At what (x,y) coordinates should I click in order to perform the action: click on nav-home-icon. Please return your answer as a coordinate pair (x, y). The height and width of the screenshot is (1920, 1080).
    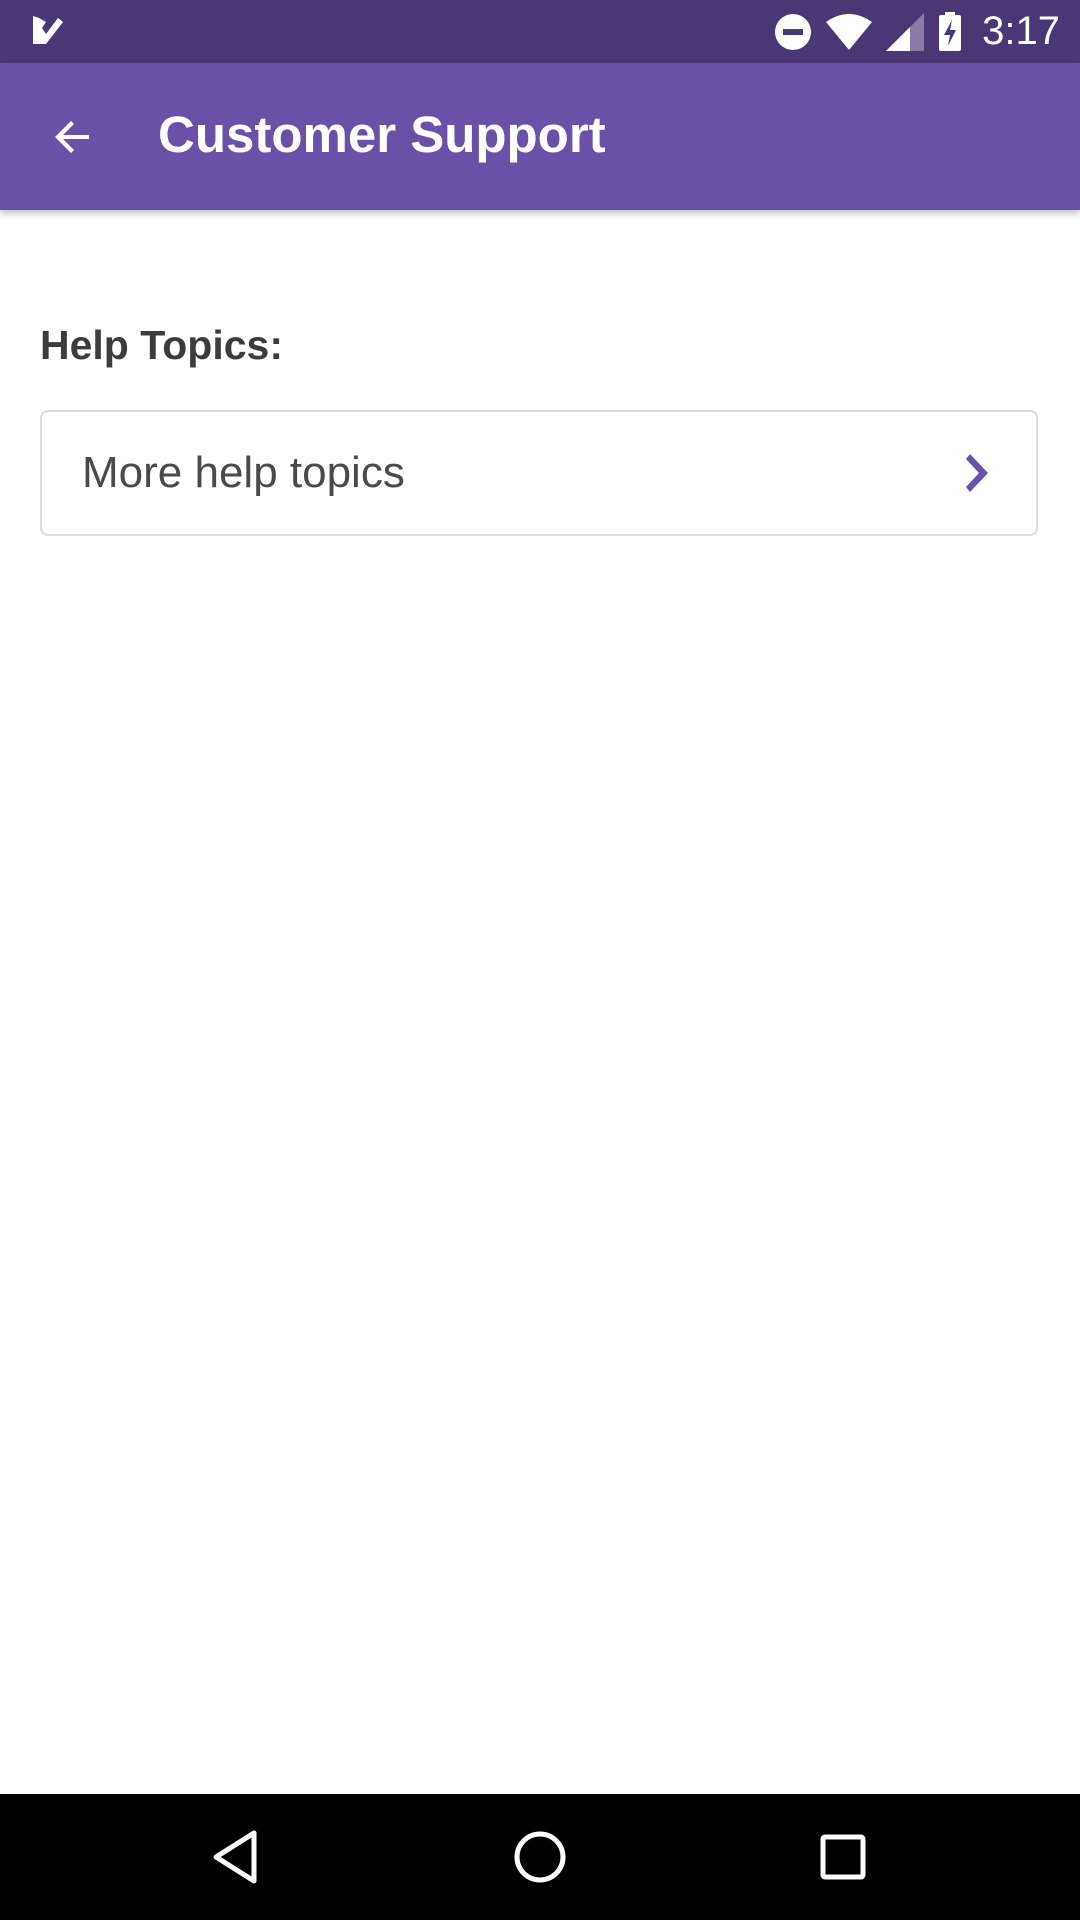
    Looking at the image, I should click on (540, 1857).